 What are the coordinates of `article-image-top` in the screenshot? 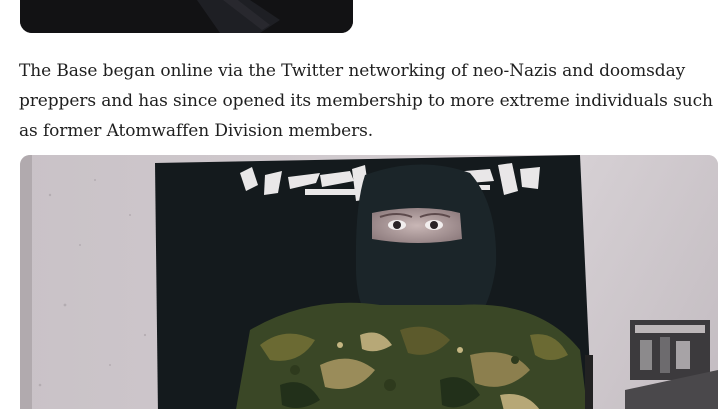 It's located at (186, 16).